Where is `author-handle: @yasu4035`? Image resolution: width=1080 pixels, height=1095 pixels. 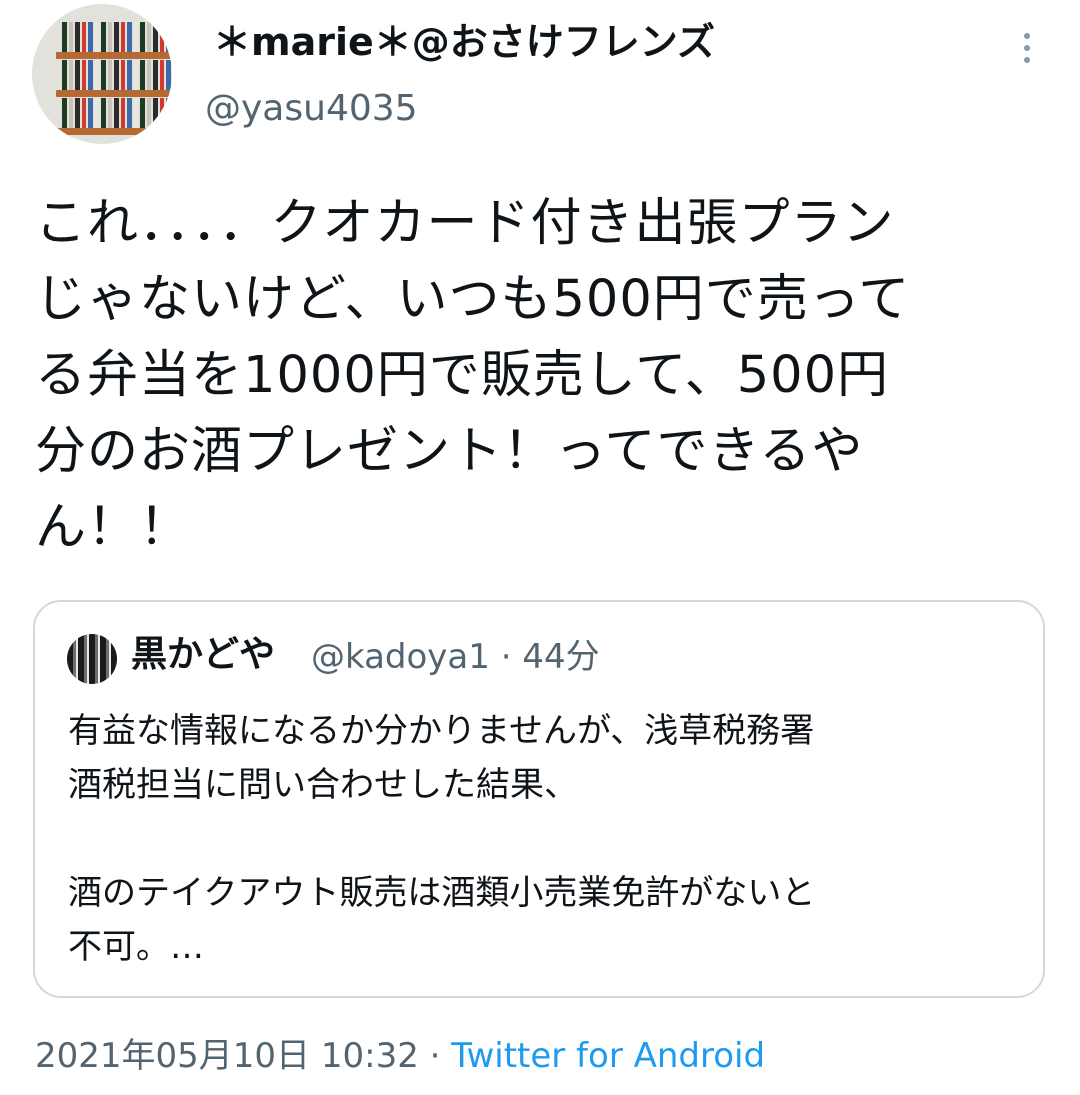 author-handle: @yasu4035 is located at coordinates (311, 109).